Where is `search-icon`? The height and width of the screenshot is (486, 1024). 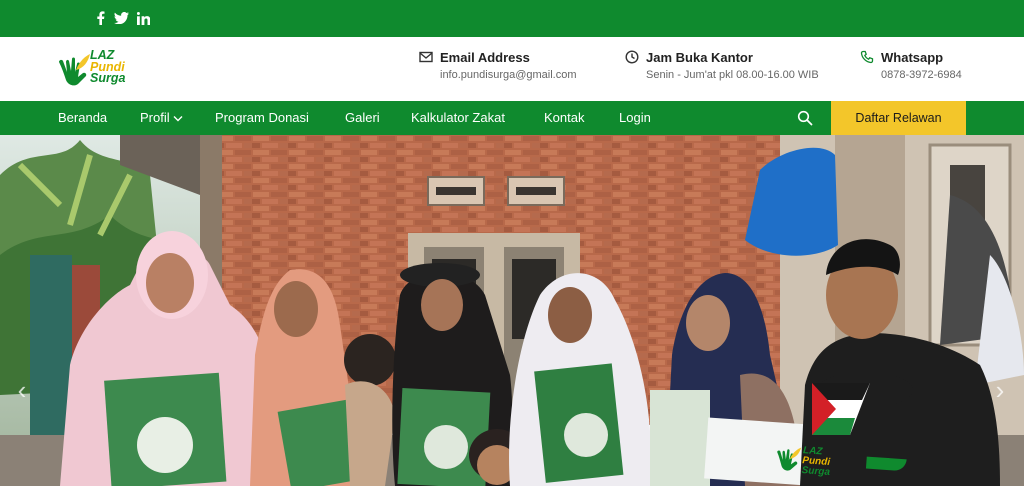
search-icon is located at coordinates (805, 118).